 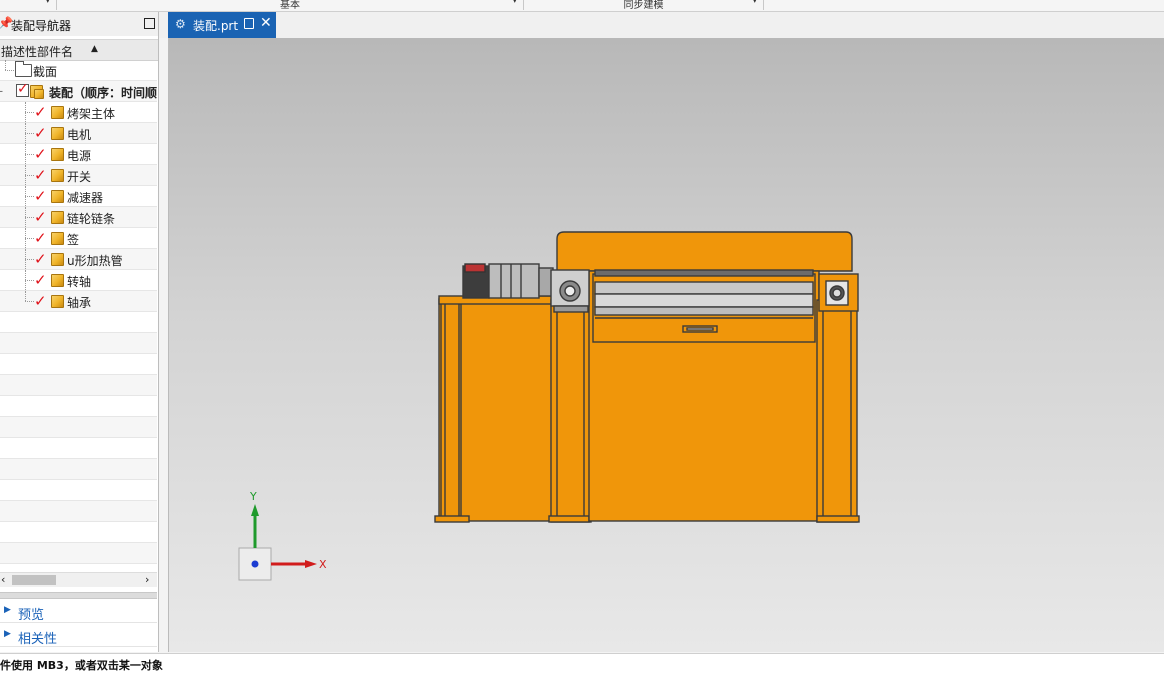 What do you see at coordinates (249, 23) in the screenshot?
I see `popout-window-icon` at bounding box center [249, 23].